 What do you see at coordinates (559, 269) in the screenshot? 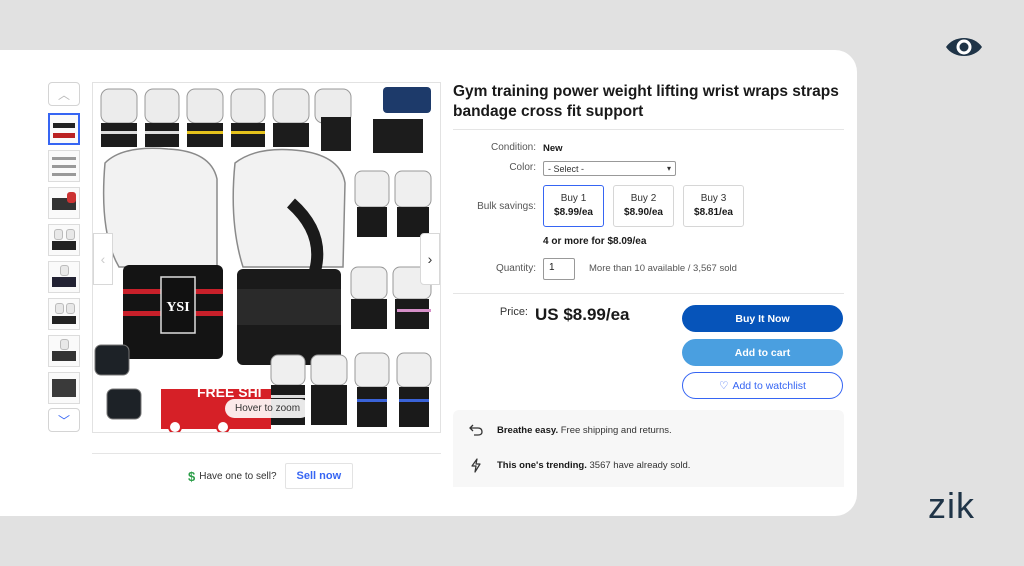
I see `quantity-input: 1` at bounding box center [559, 269].